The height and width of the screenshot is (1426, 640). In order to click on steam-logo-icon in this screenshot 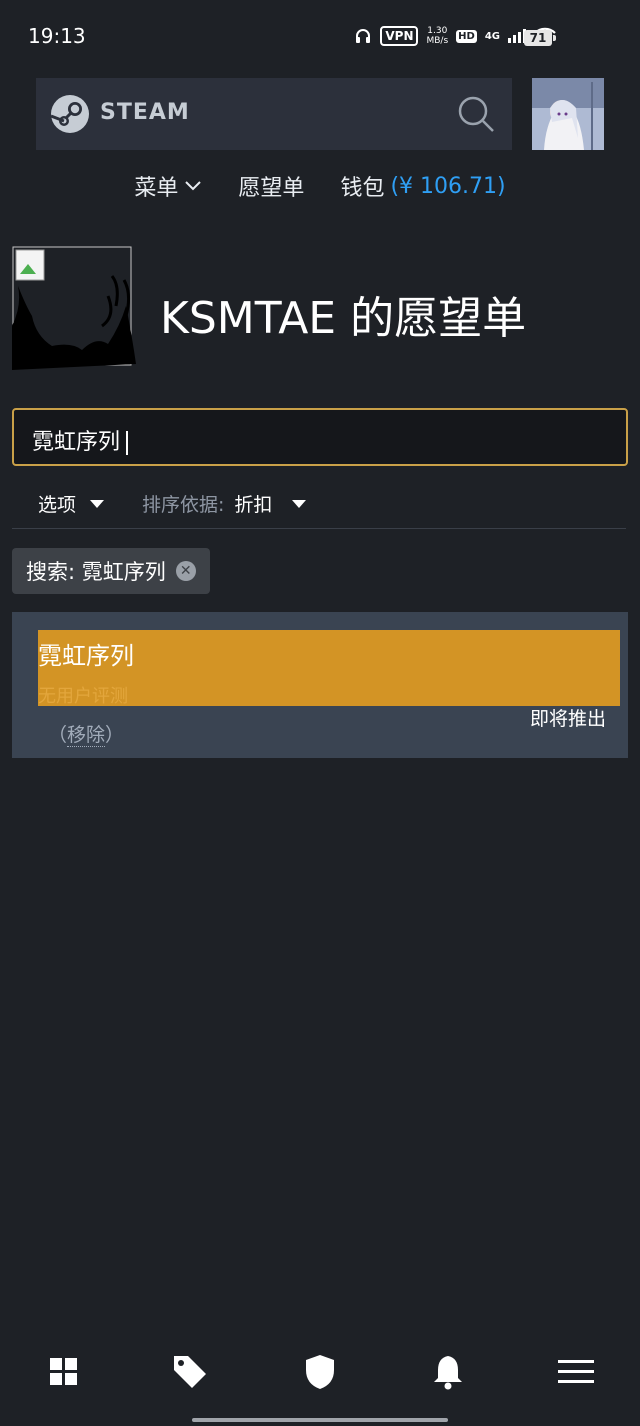, I will do `click(70, 114)`.